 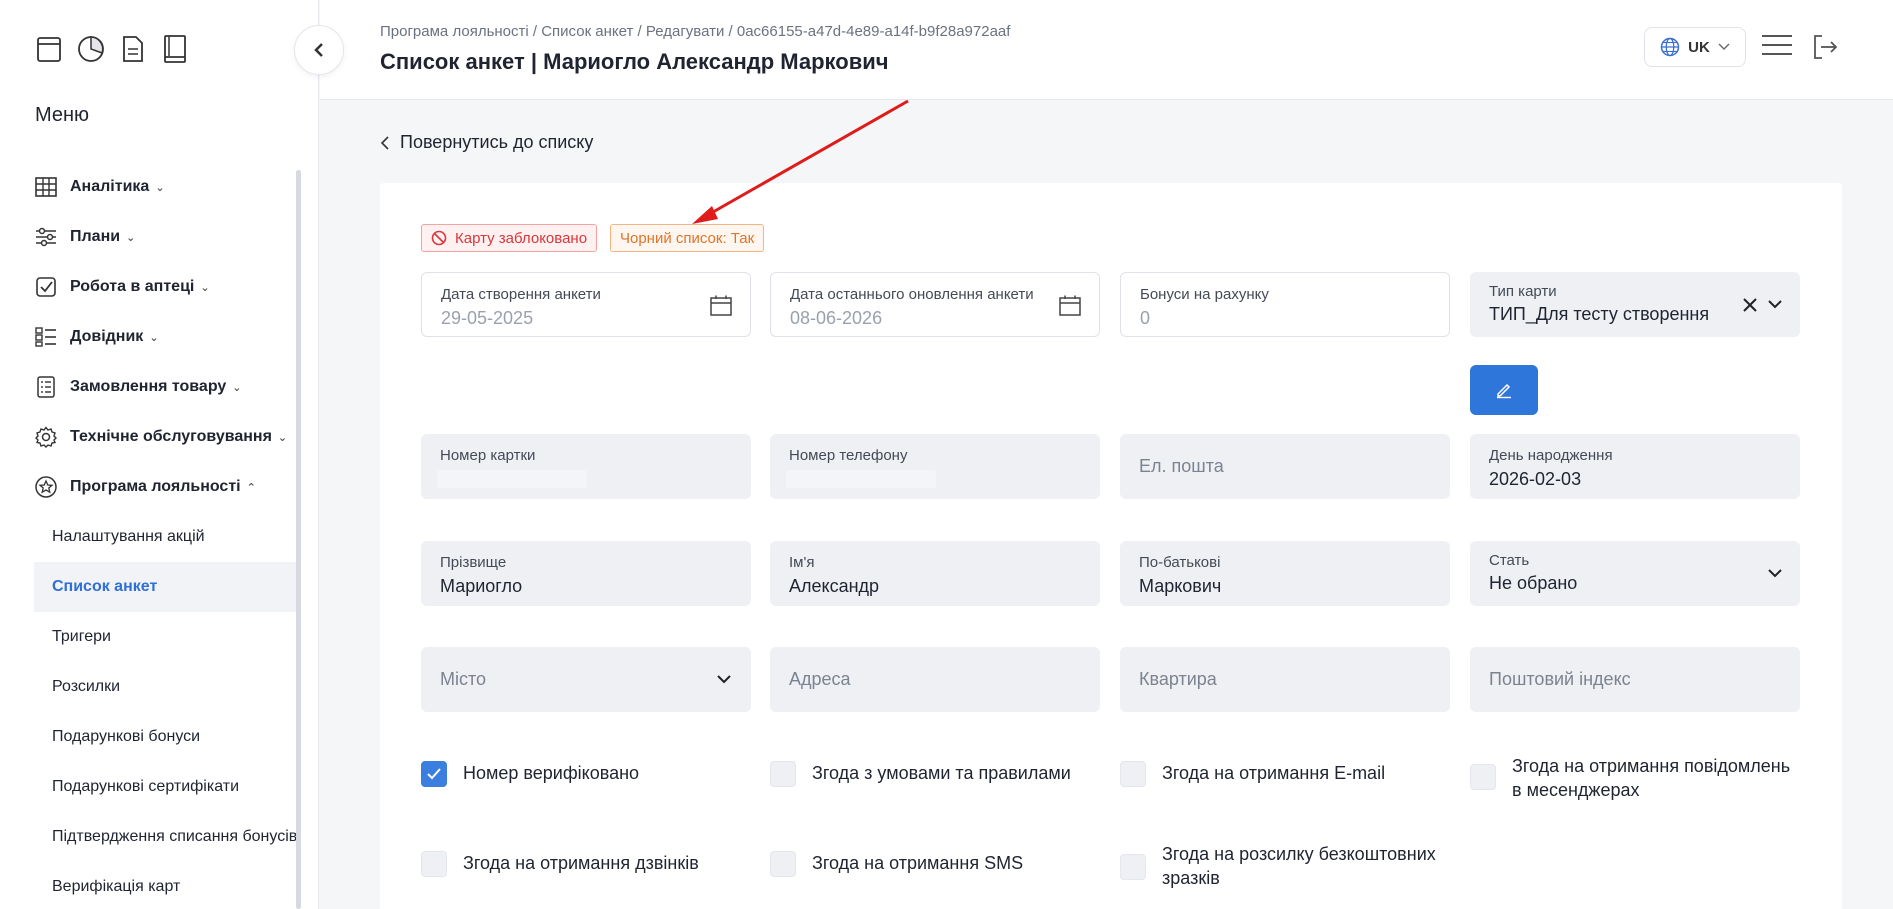 I want to click on card-blocked-text: Карту заблоковано, so click(x=521, y=238).